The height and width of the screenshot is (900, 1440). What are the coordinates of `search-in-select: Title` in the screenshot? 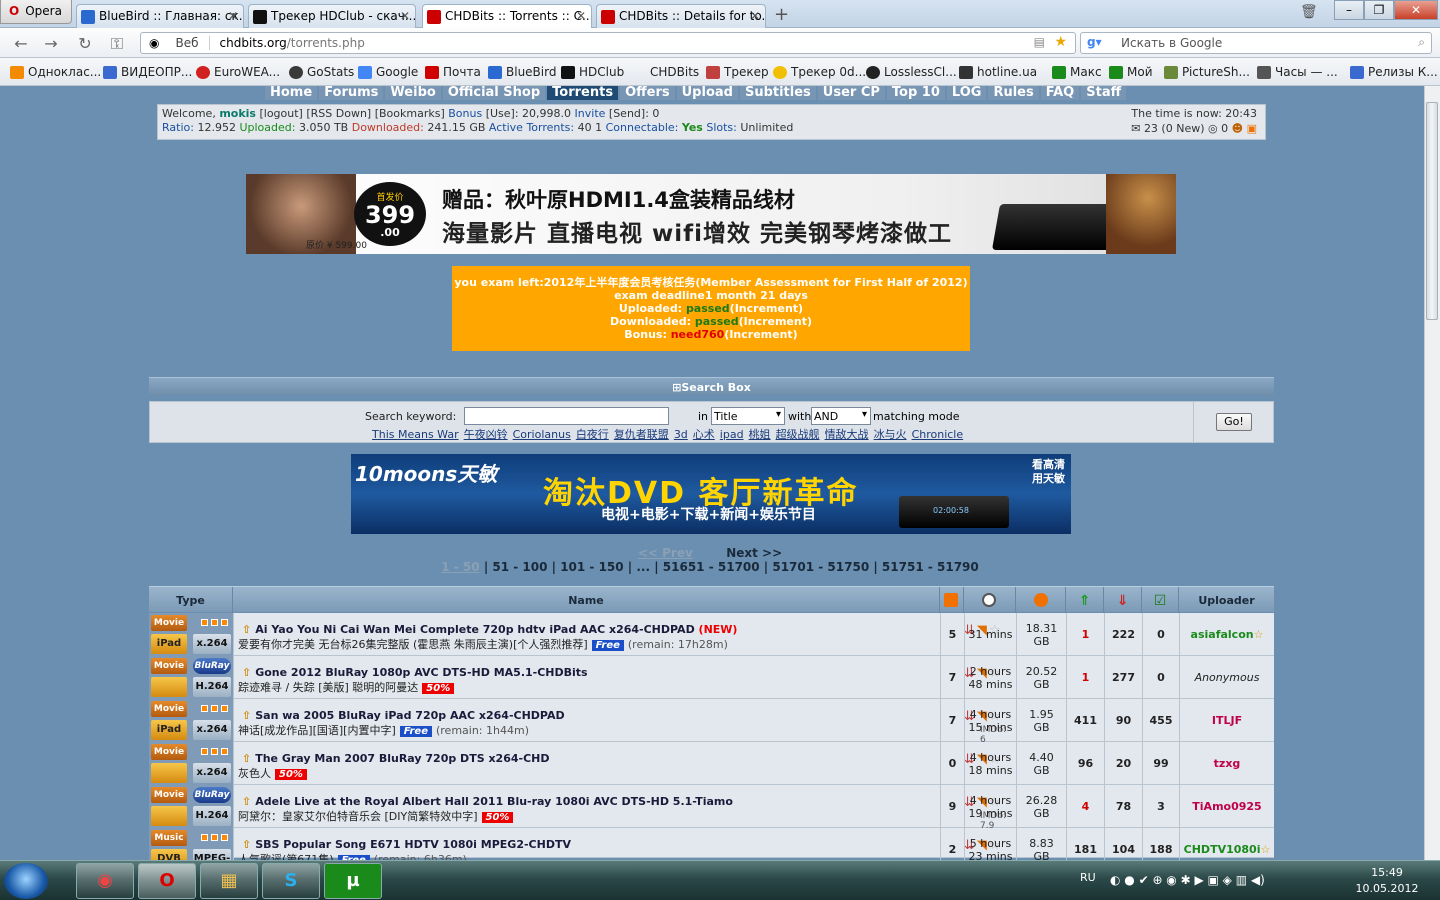 It's located at (748, 416).